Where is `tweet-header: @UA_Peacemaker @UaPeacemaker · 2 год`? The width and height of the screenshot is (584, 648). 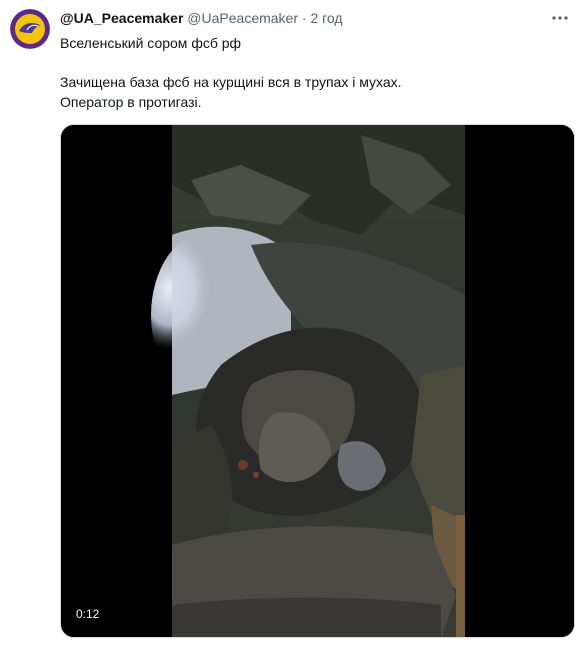
tweet-header: @UA_Peacemaker @UaPeacemaker · 2 год is located at coordinates (201, 18).